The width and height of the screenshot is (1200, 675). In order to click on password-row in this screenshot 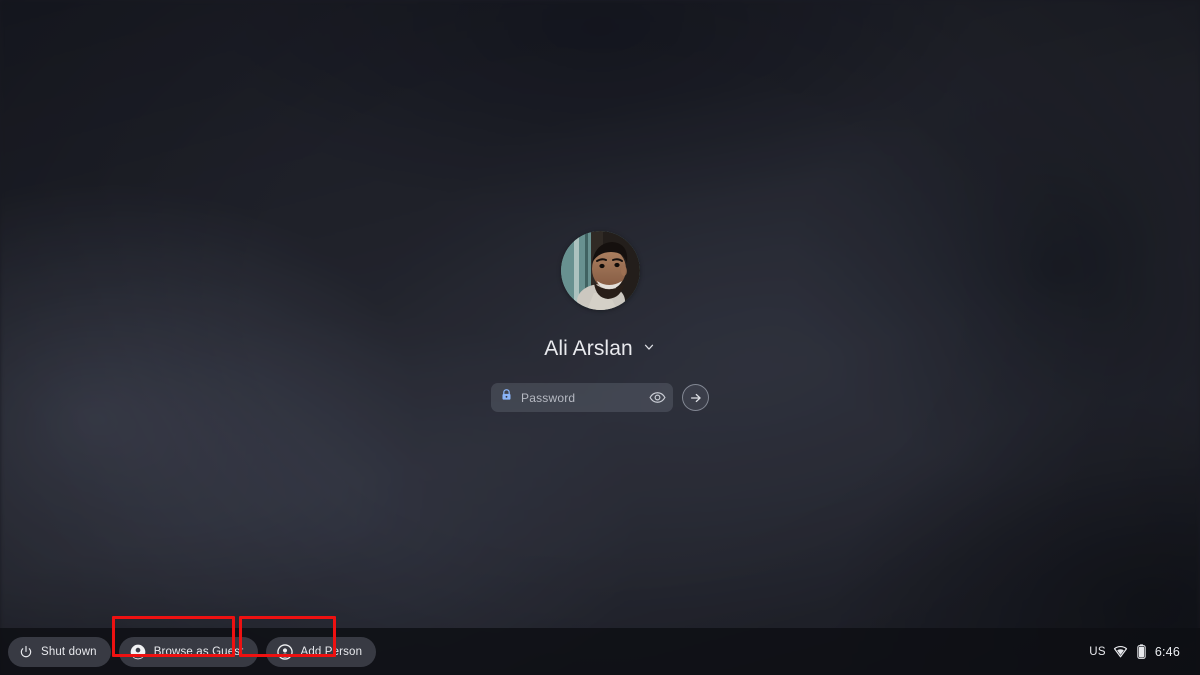, I will do `click(600, 397)`.